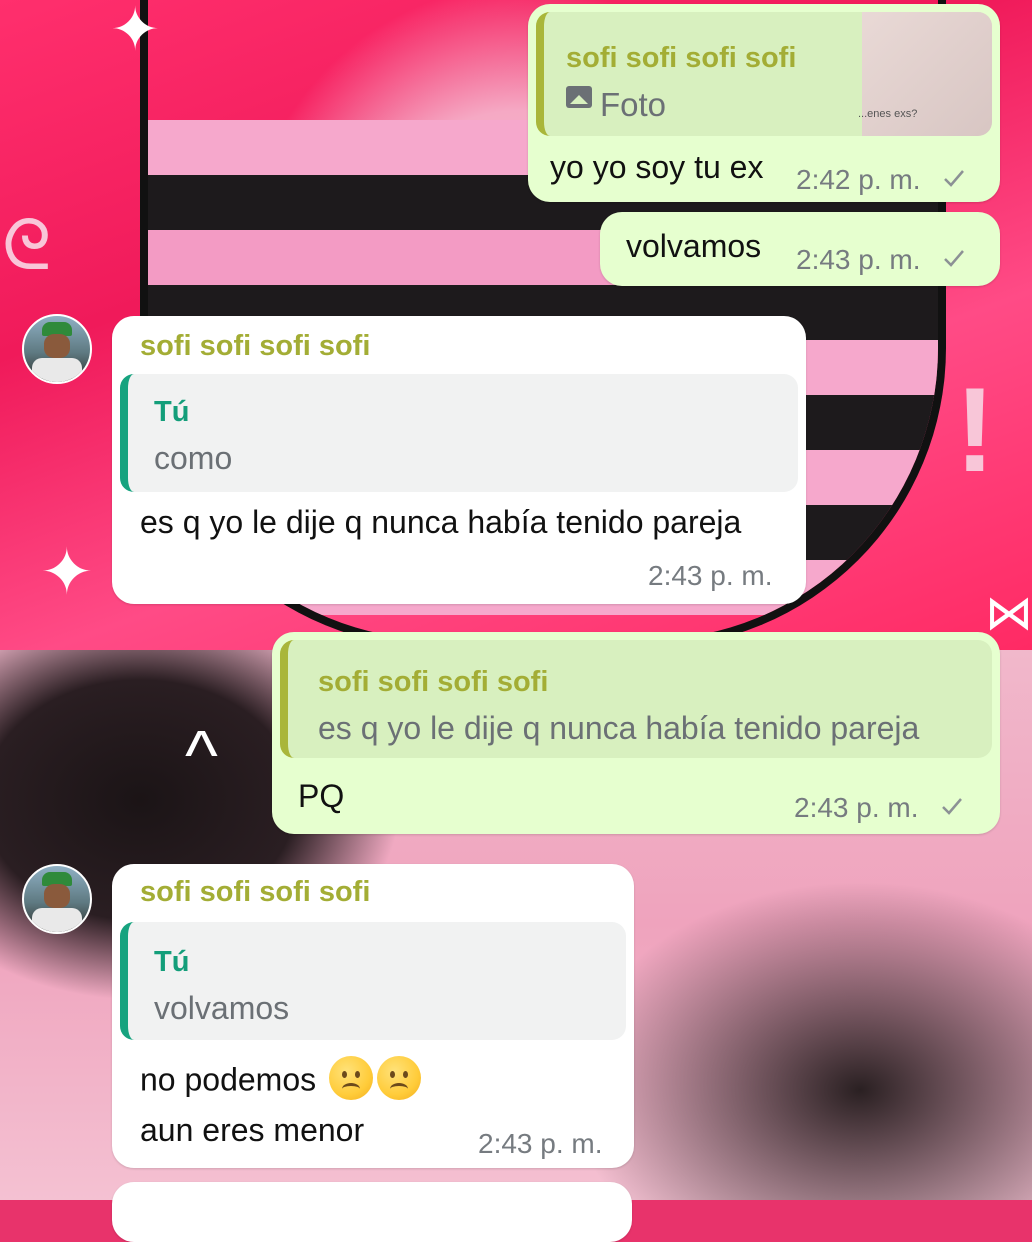 The width and height of the screenshot is (1032, 1242). I want to click on quoted-message: Tú como, so click(459, 433).